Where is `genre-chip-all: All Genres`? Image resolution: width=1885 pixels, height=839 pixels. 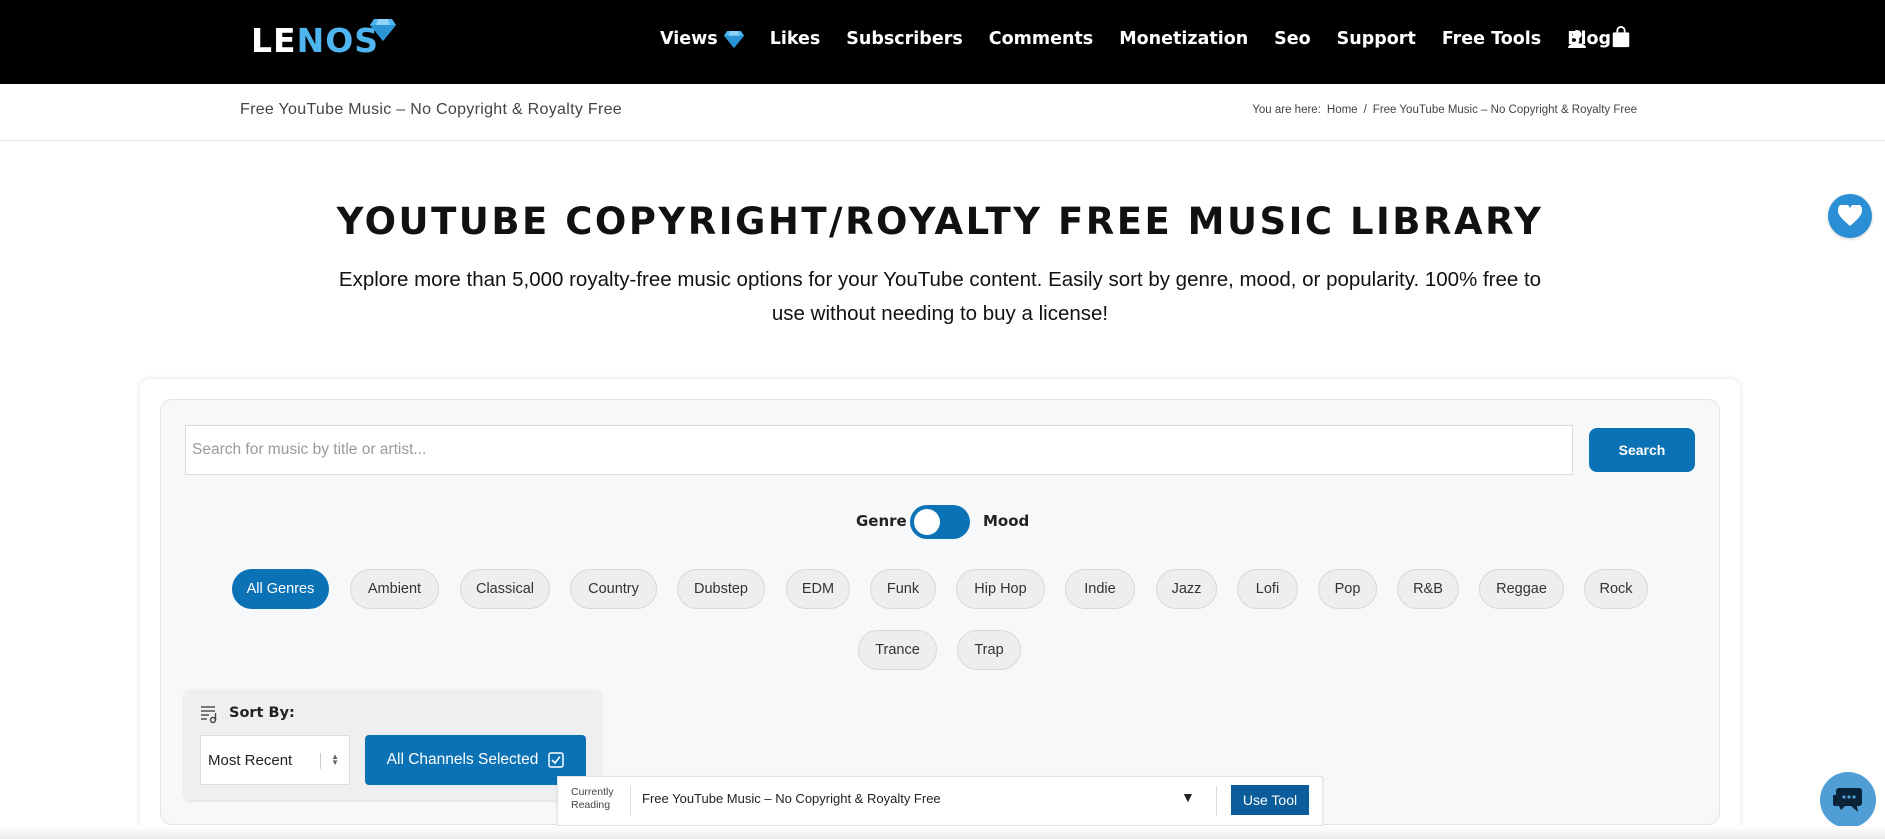 genre-chip-all: All Genres is located at coordinates (280, 589).